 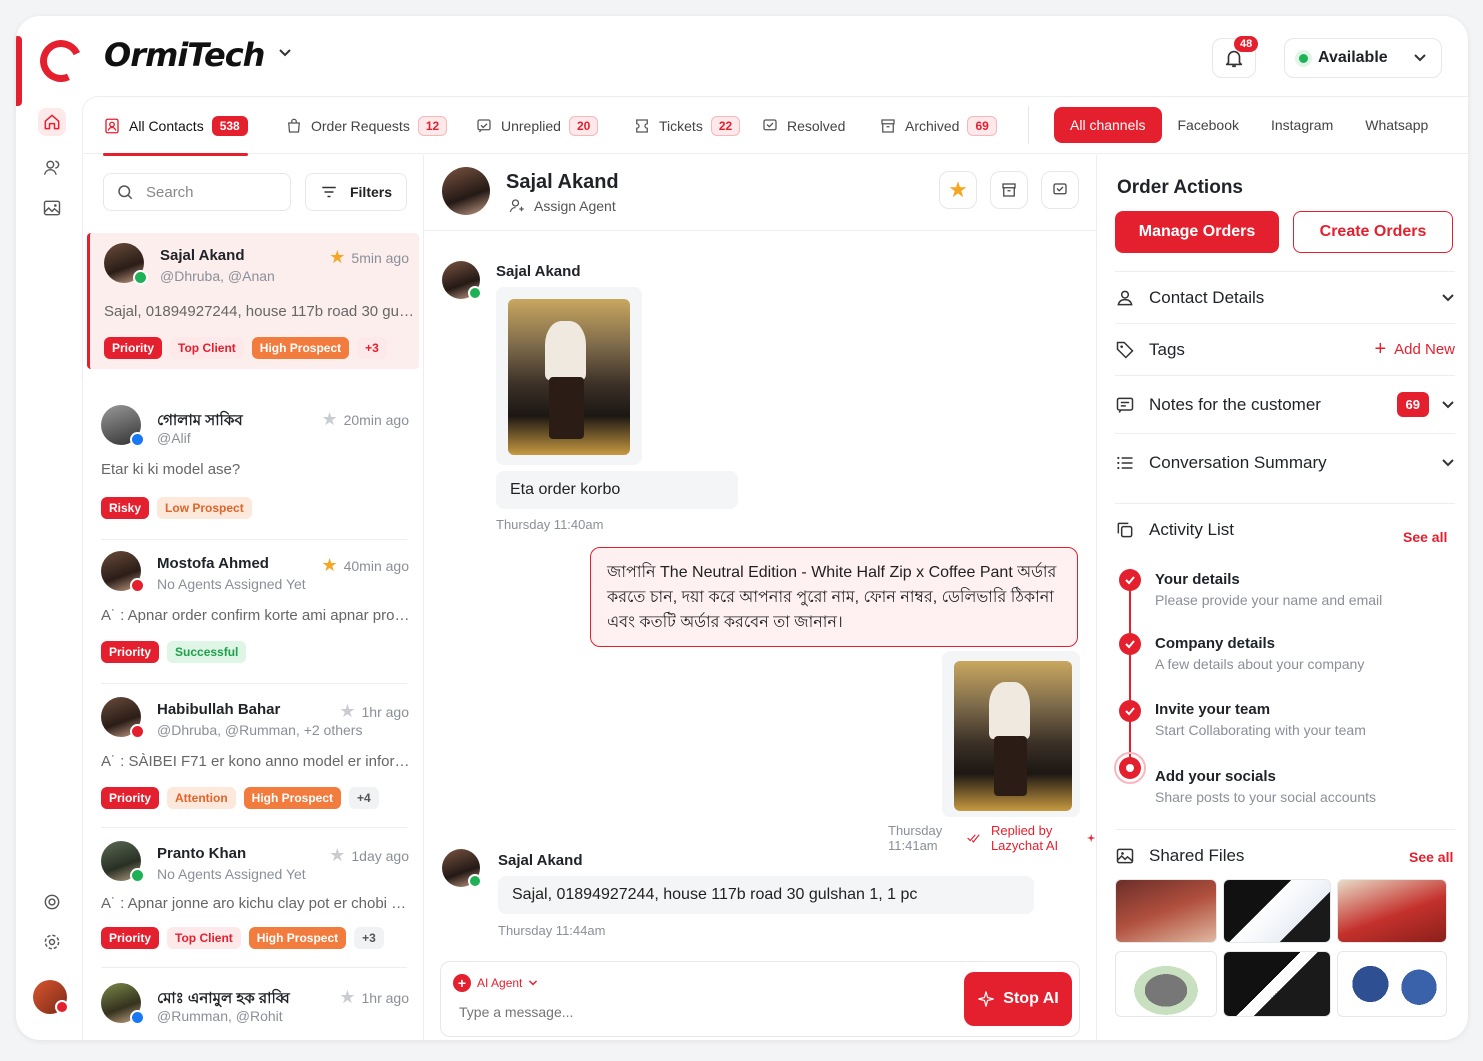 I want to click on sparkle-icon, so click(x=986, y=999).